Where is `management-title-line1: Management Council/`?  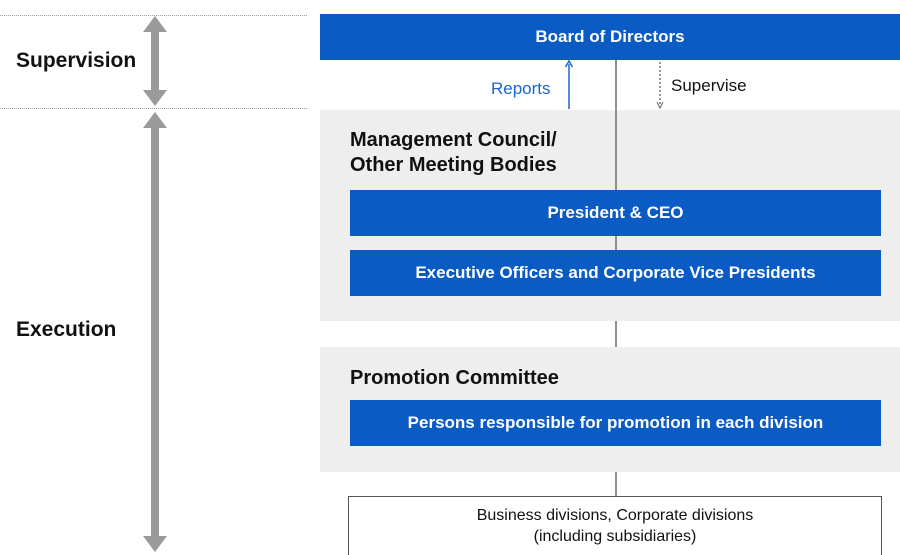 management-title-line1: Management Council/ is located at coordinates (453, 140).